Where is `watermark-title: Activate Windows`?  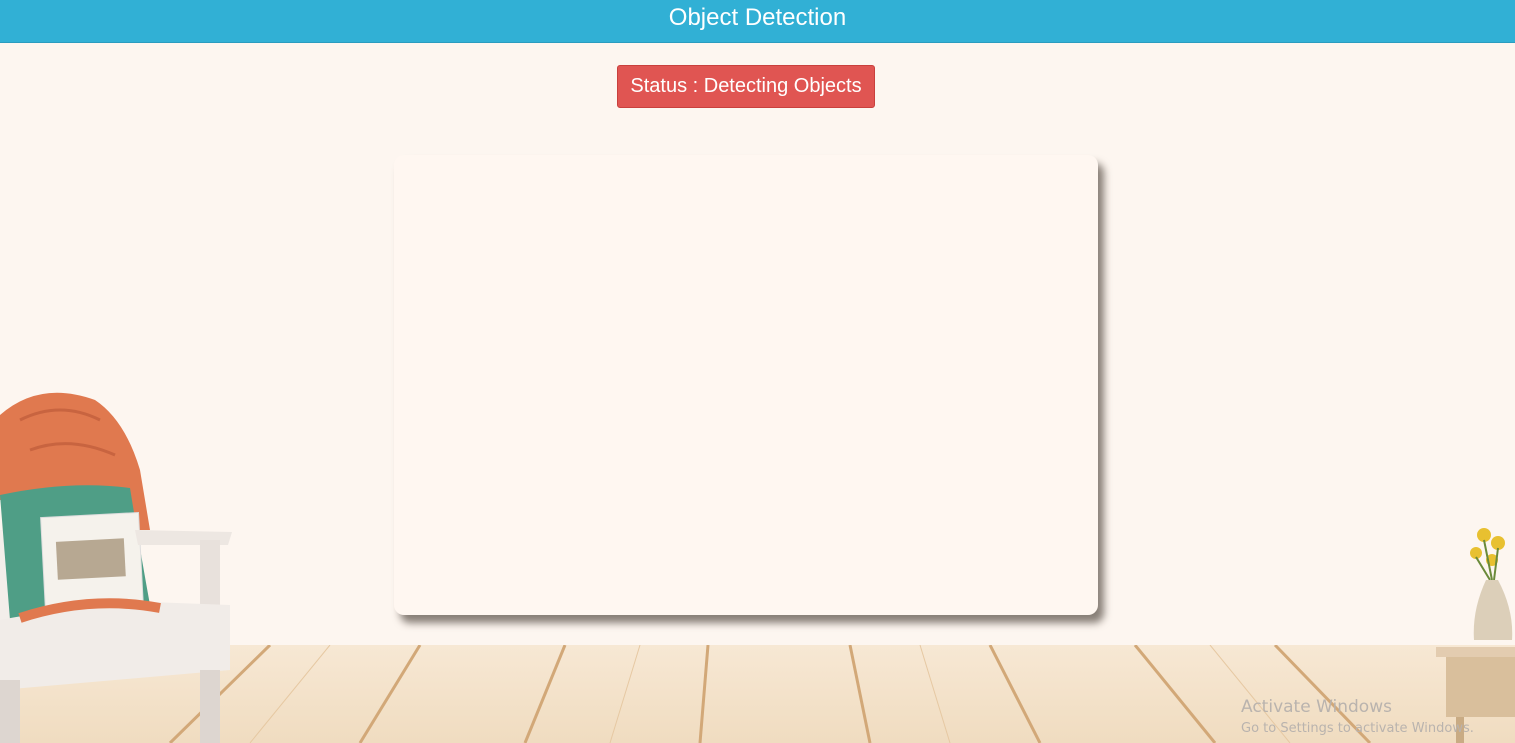
watermark-title: Activate Windows is located at coordinates (1316, 707).